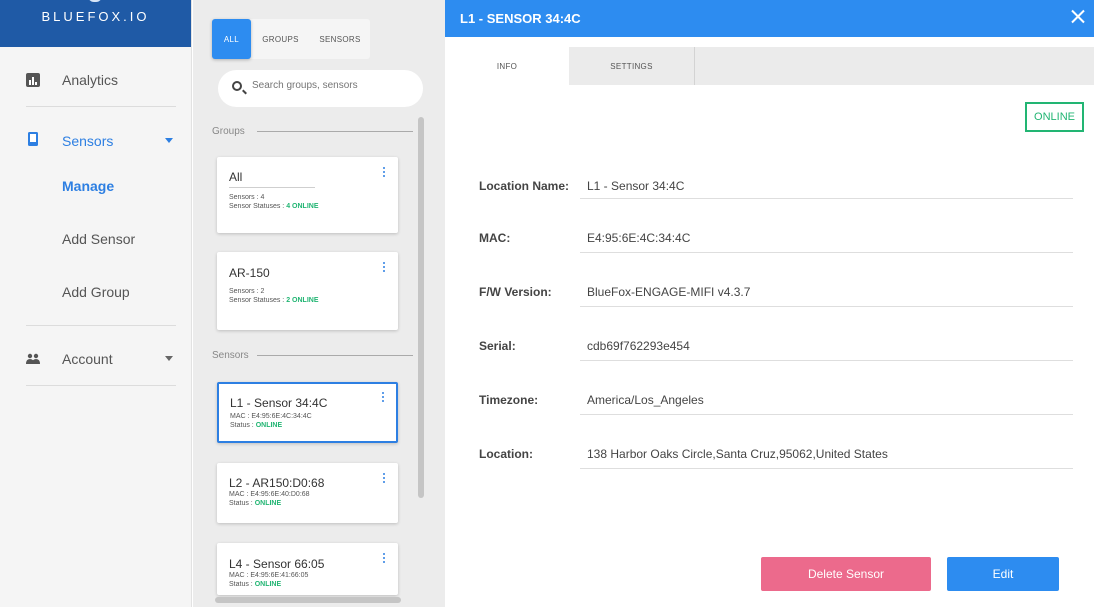 The image size is (1094, 607). What do you see at coordinates (272, 187) in the screenshot?
I see `group-card-underline` at bounding box center [272, 187].